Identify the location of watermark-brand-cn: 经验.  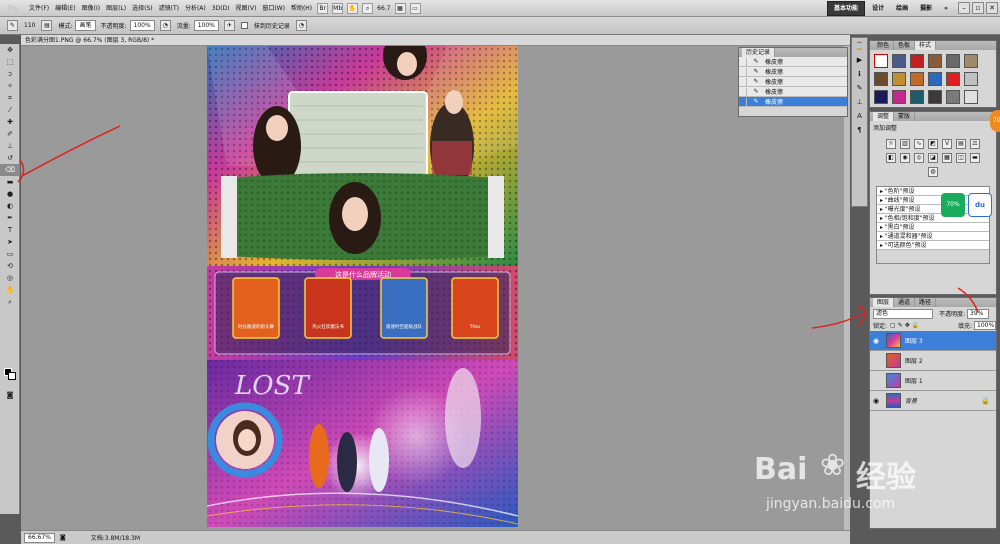
(886, 477).